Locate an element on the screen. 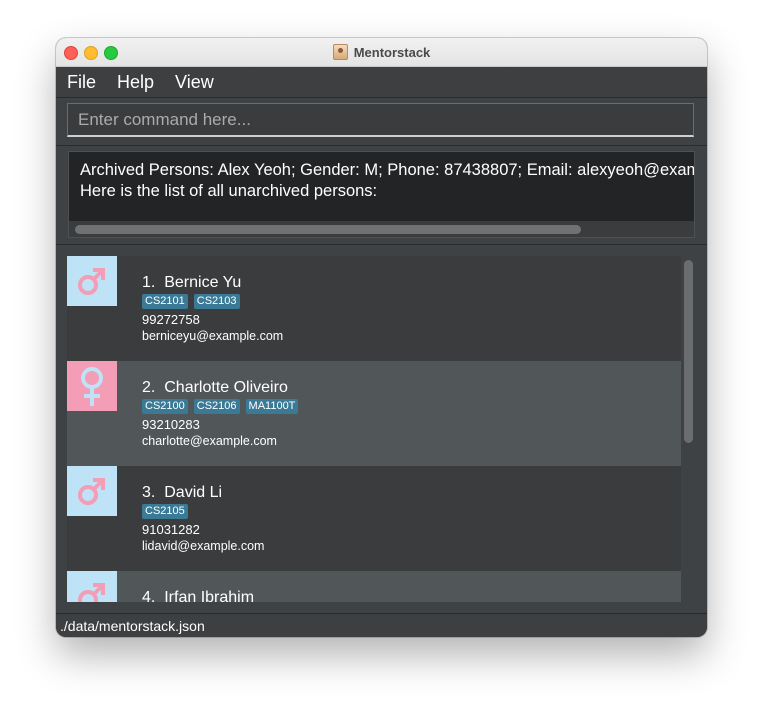  person-phone: 93210283 is located at coordinates (171, 424).